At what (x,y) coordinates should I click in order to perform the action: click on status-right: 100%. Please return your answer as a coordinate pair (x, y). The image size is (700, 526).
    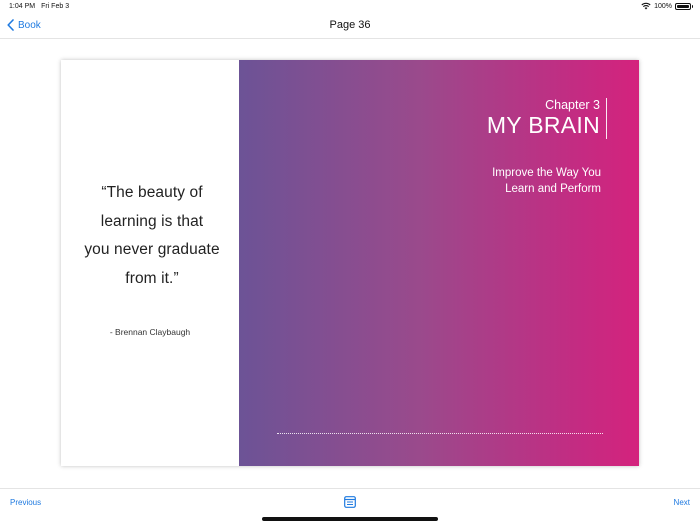
    Looking at the image, I should click on (667, 6).